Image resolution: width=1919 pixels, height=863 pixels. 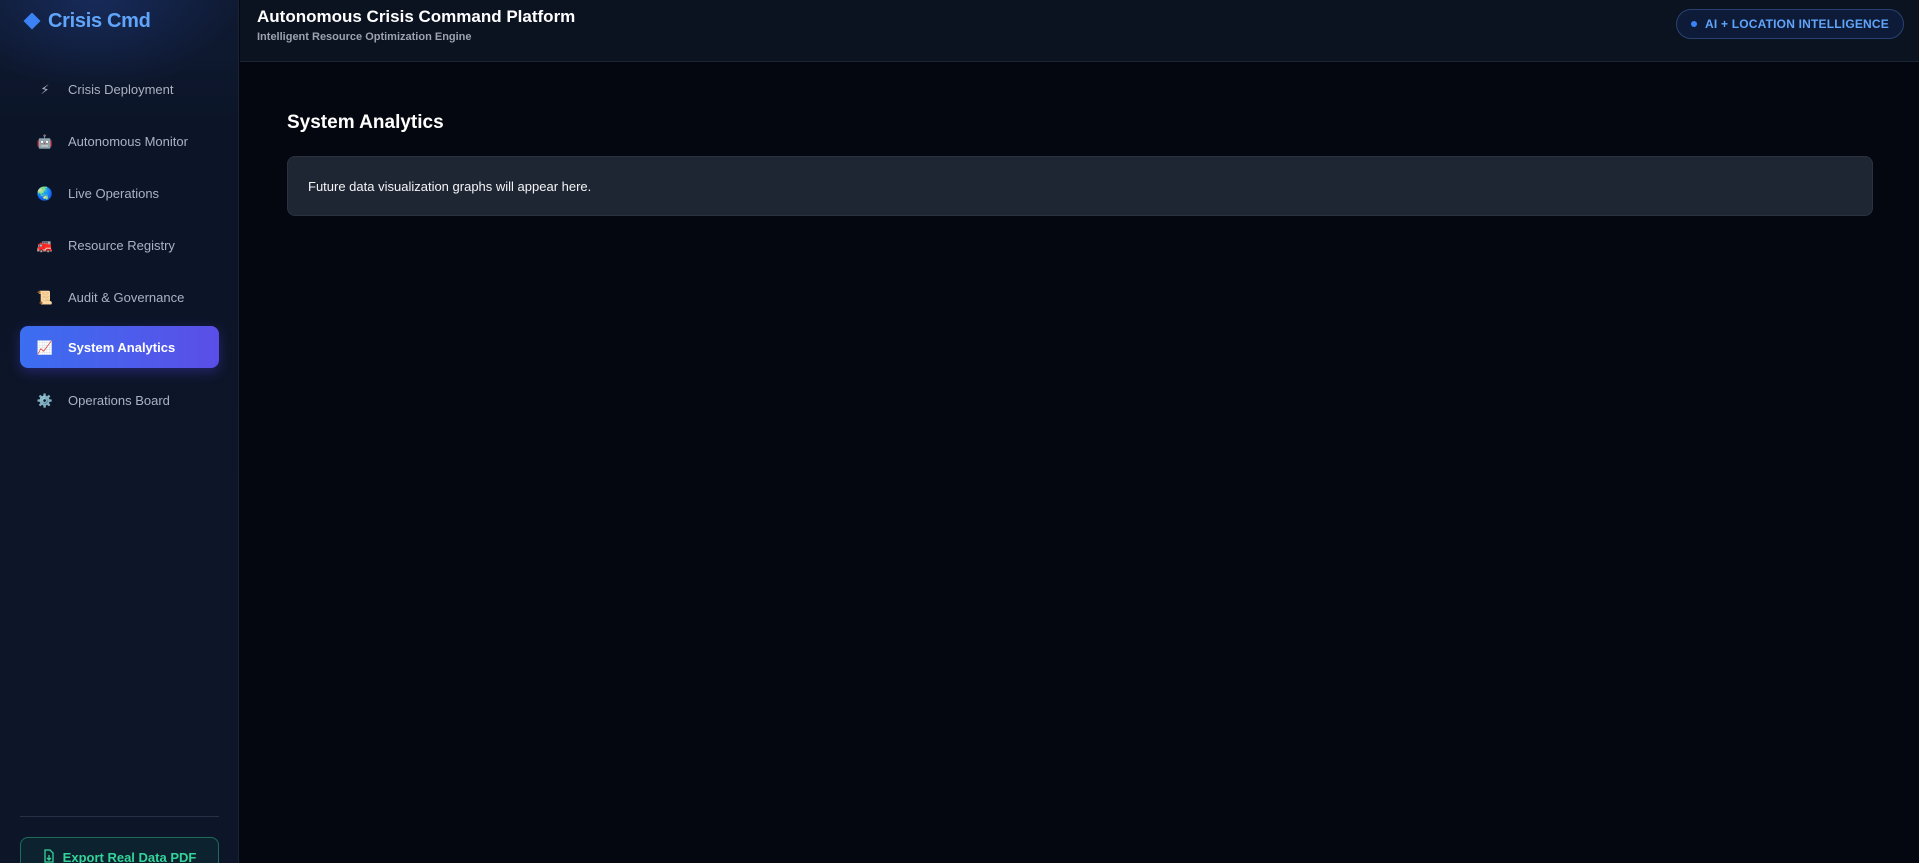 What do you see at coordinates (99, 20) in the screenshot?
I see `brand-name: Crisis Cmd` at bounding box center [99, 20].